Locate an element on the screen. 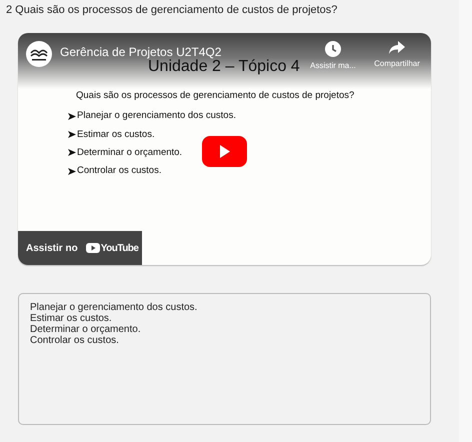 The width and height of the screenshot is (472, 442). share-icon is located at coordinates (397, 48).